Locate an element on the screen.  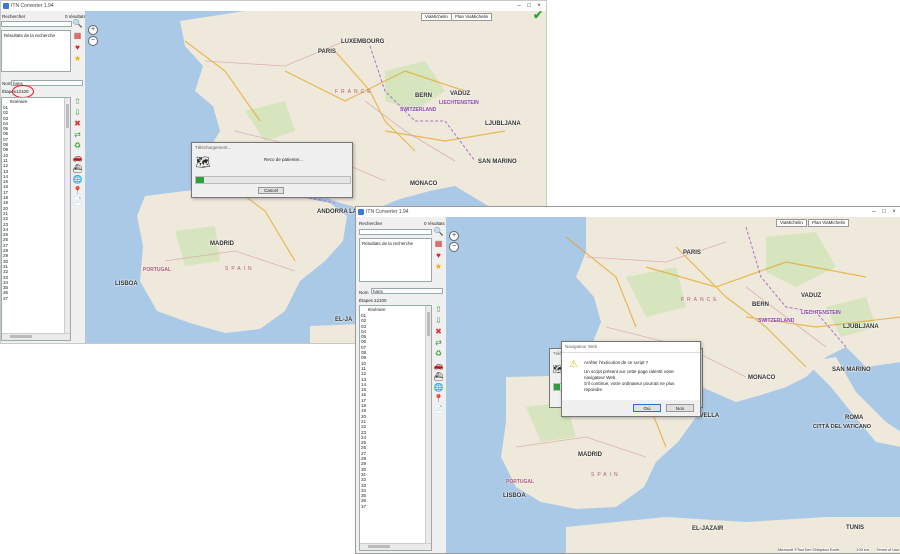
steps-value: 12100 is located at coordinates (380, 300).